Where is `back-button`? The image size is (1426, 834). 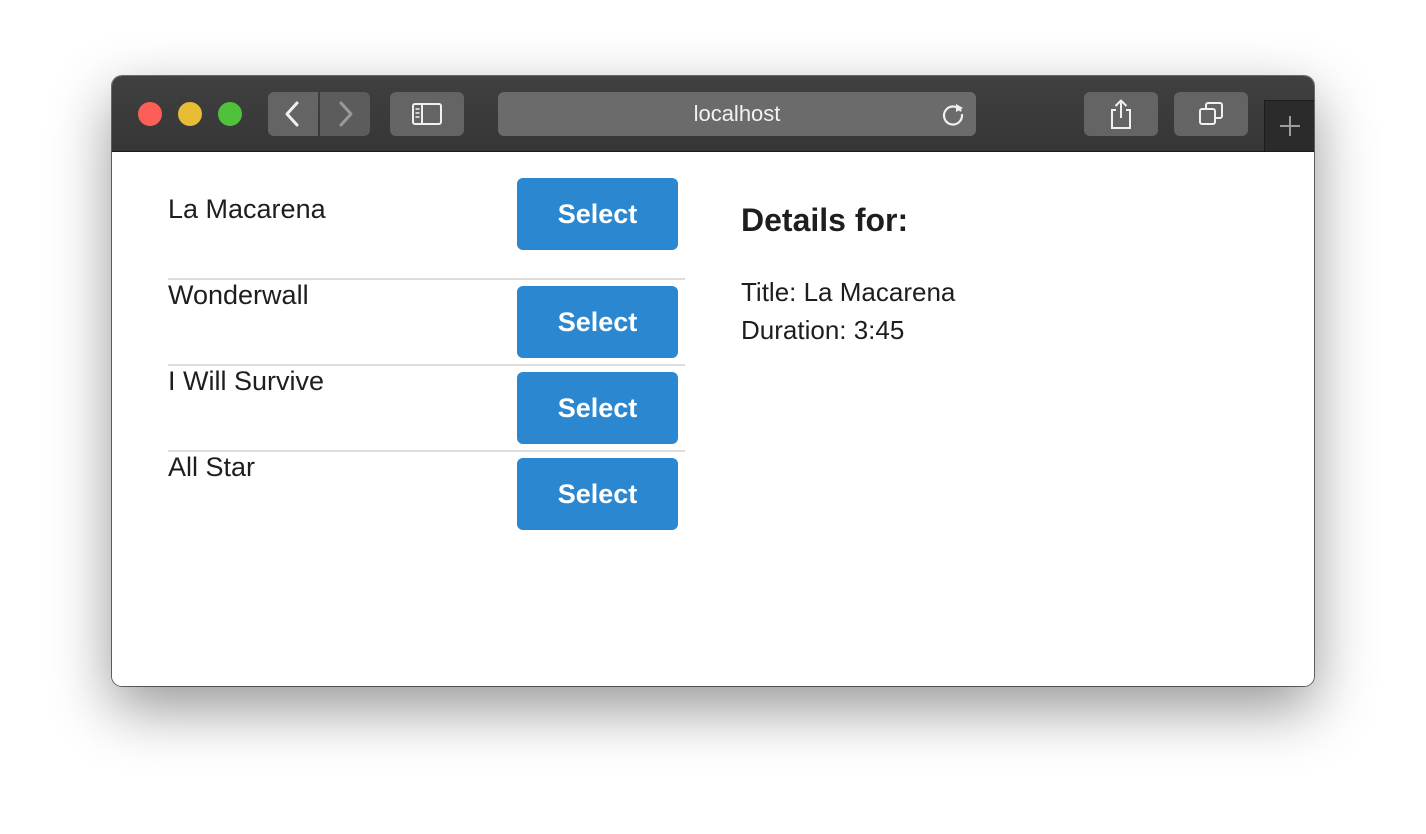
back-button is located at coordinates (293, 114).